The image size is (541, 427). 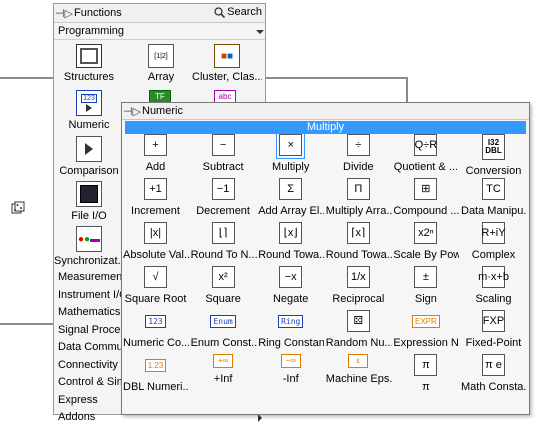 I want to click on palette-item-label: Ring Constant, so click(x=291, y=343).